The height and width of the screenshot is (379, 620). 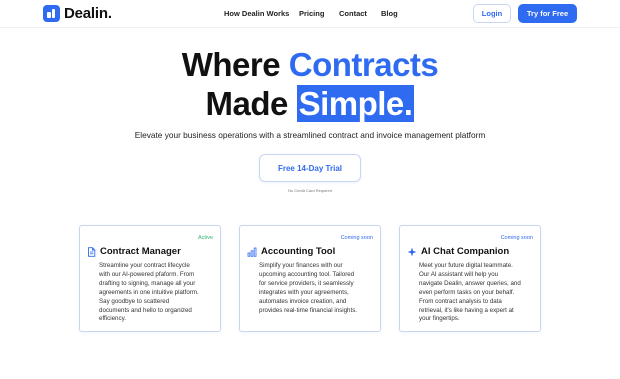 What do you see at coordinates (459, 274) in the screenshot?
I see `card-description-line: Our AI assistant will help you` at bounding box center [459, 274].